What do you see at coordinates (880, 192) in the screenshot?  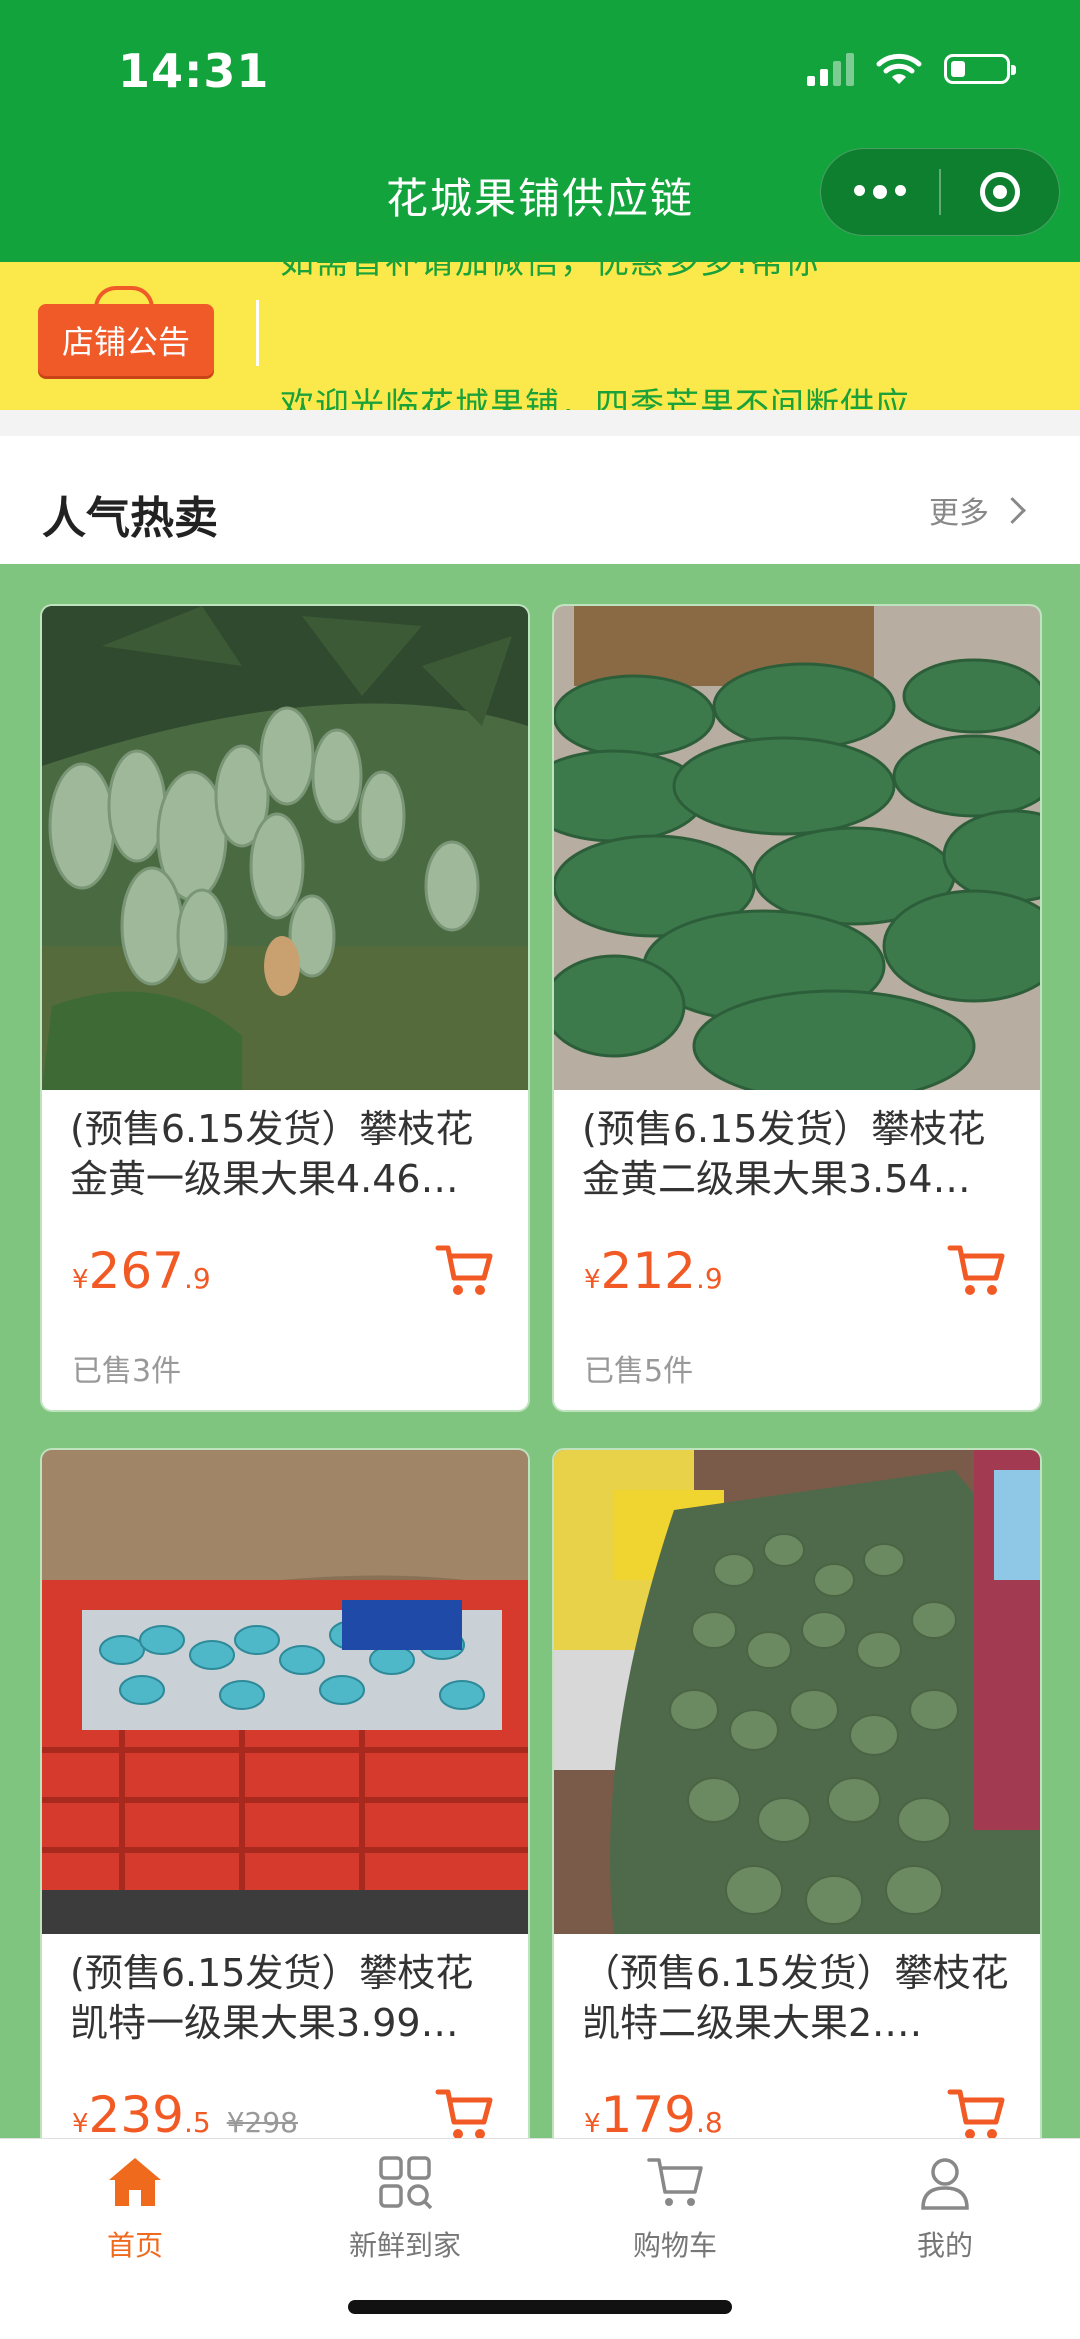 I see `more-menu-button` at bounding box center [880, 192].